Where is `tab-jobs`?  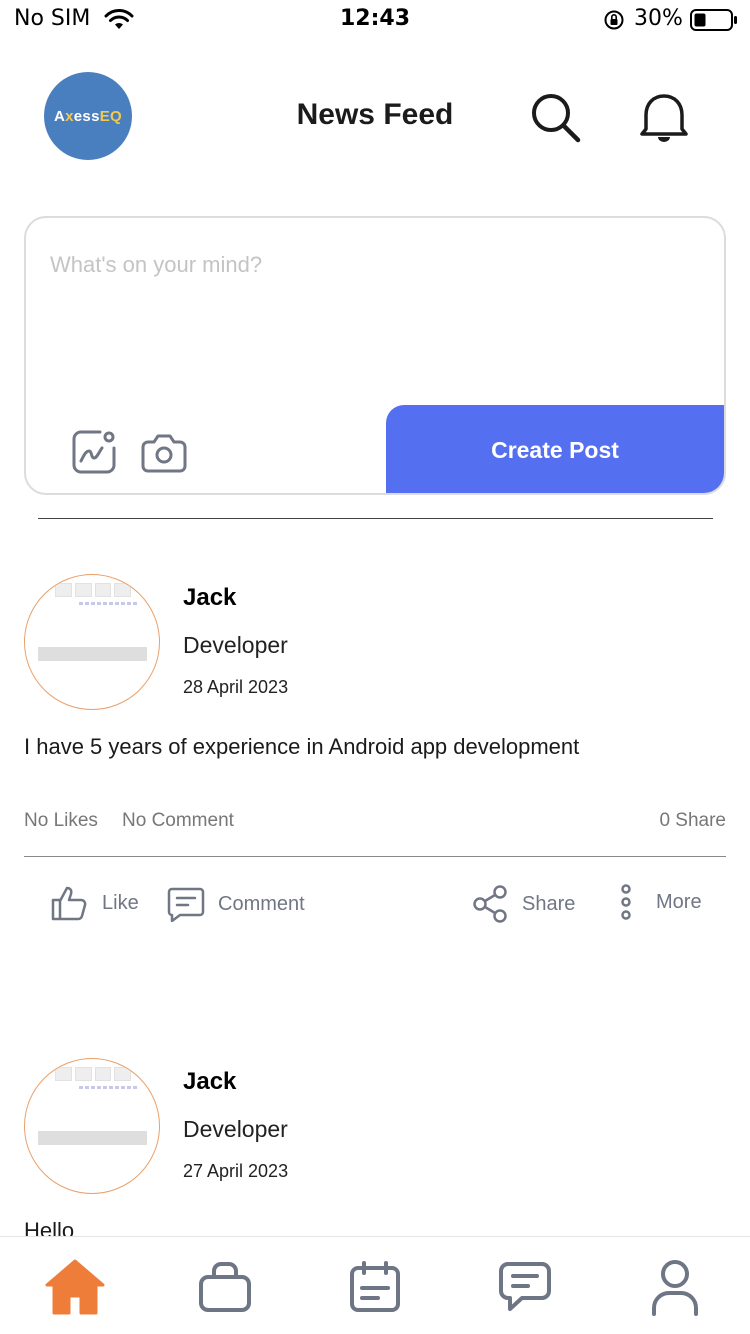 tab-jobs is located at coordinates (225, 1287).